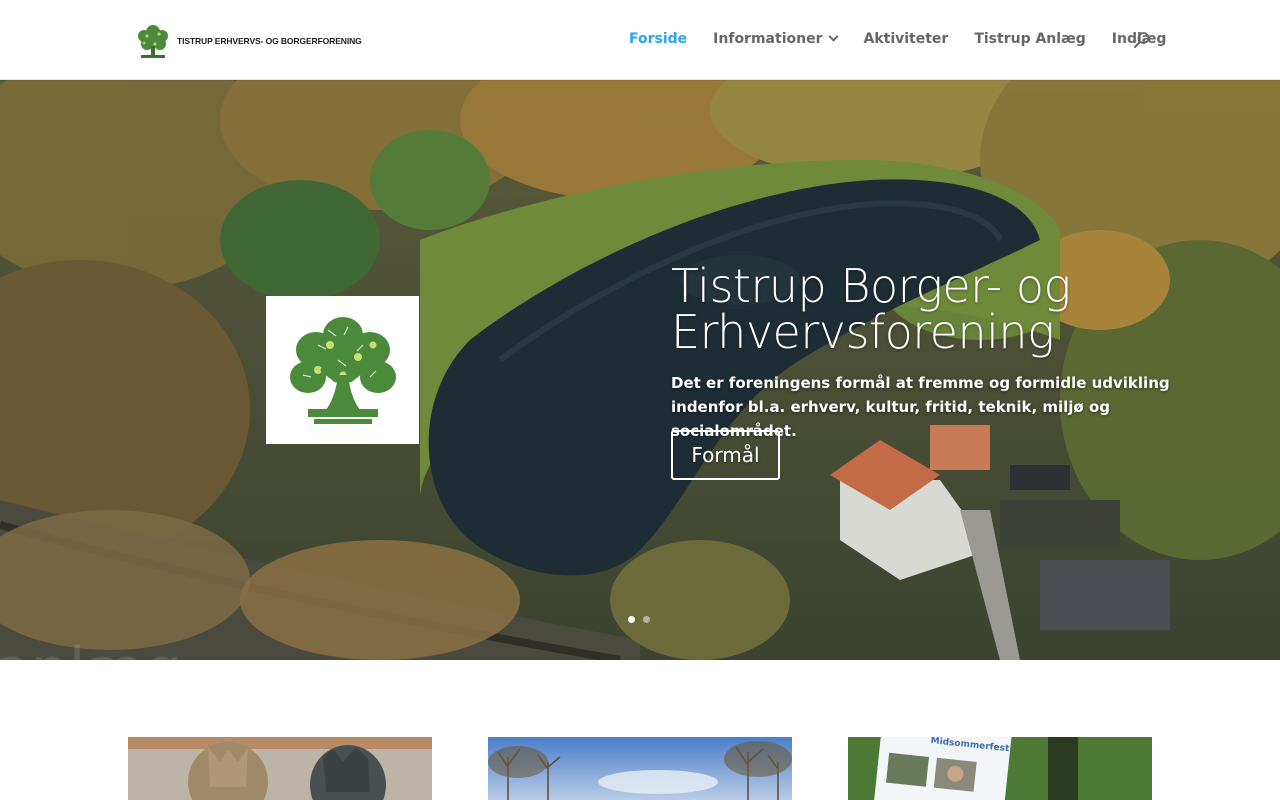 The width and height of the screenshot is (1280, 800). I want to click on post-card-image: Midsommerfest, so click(1000, 768).